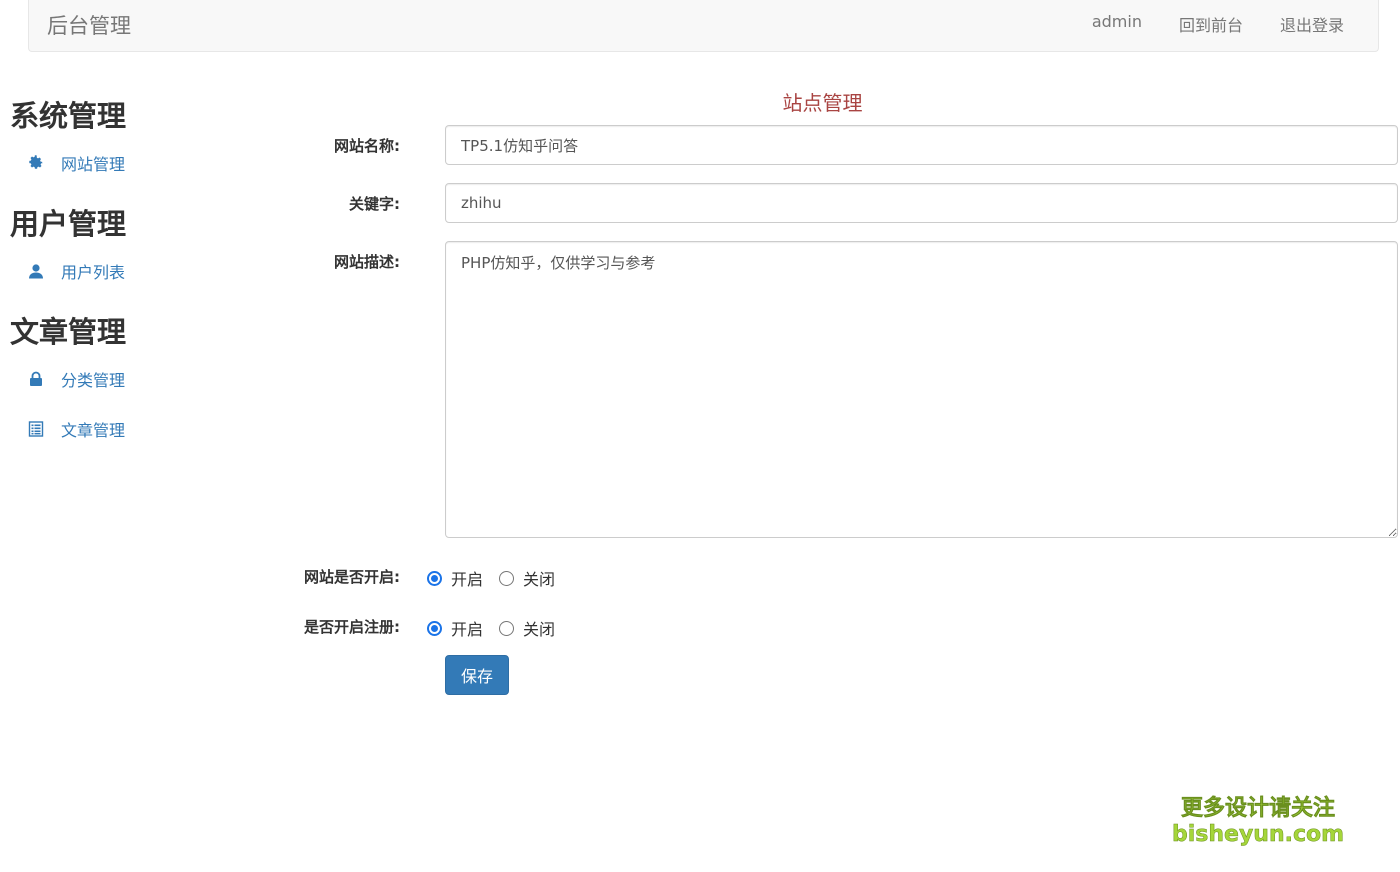 The width and height of the screenshot is (1400, 872). I want to click on keywords-input, so click(921, 203).